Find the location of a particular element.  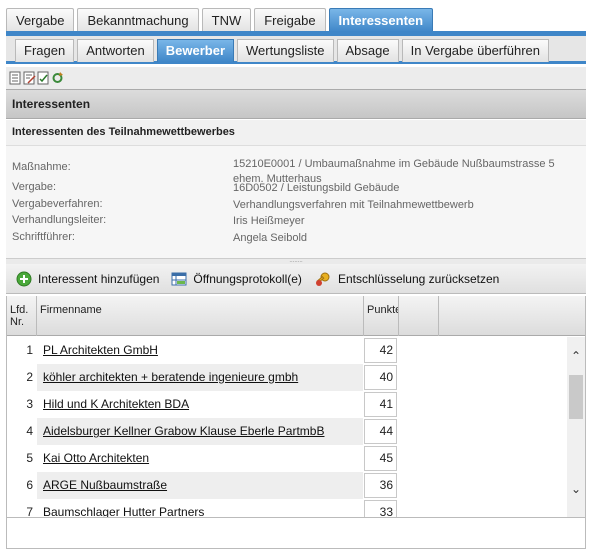

row-nr: 3 is located at coordinates (29, 404).